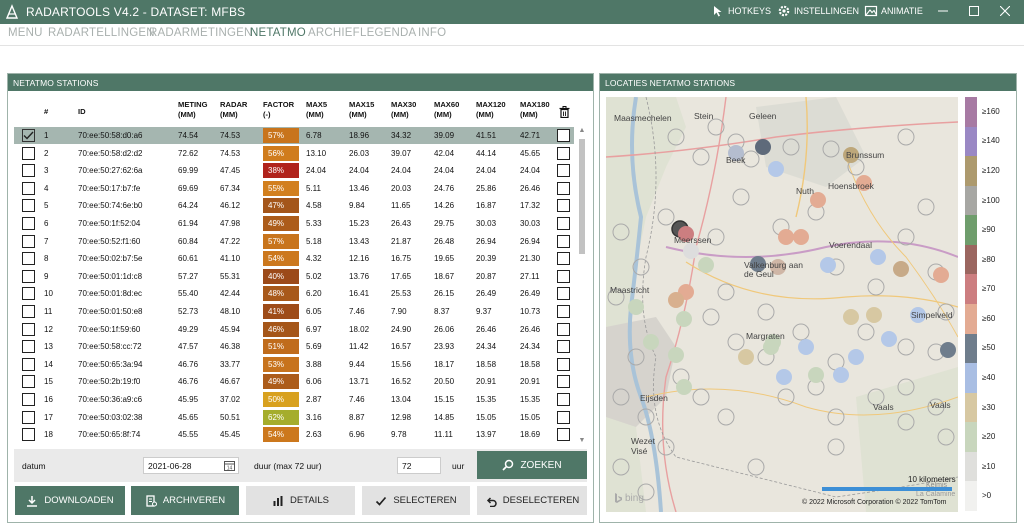 Image resolution: width=1024 pixels, height=530 pixels. I want to click on col-meting: METING (MM), so click(193, 110).